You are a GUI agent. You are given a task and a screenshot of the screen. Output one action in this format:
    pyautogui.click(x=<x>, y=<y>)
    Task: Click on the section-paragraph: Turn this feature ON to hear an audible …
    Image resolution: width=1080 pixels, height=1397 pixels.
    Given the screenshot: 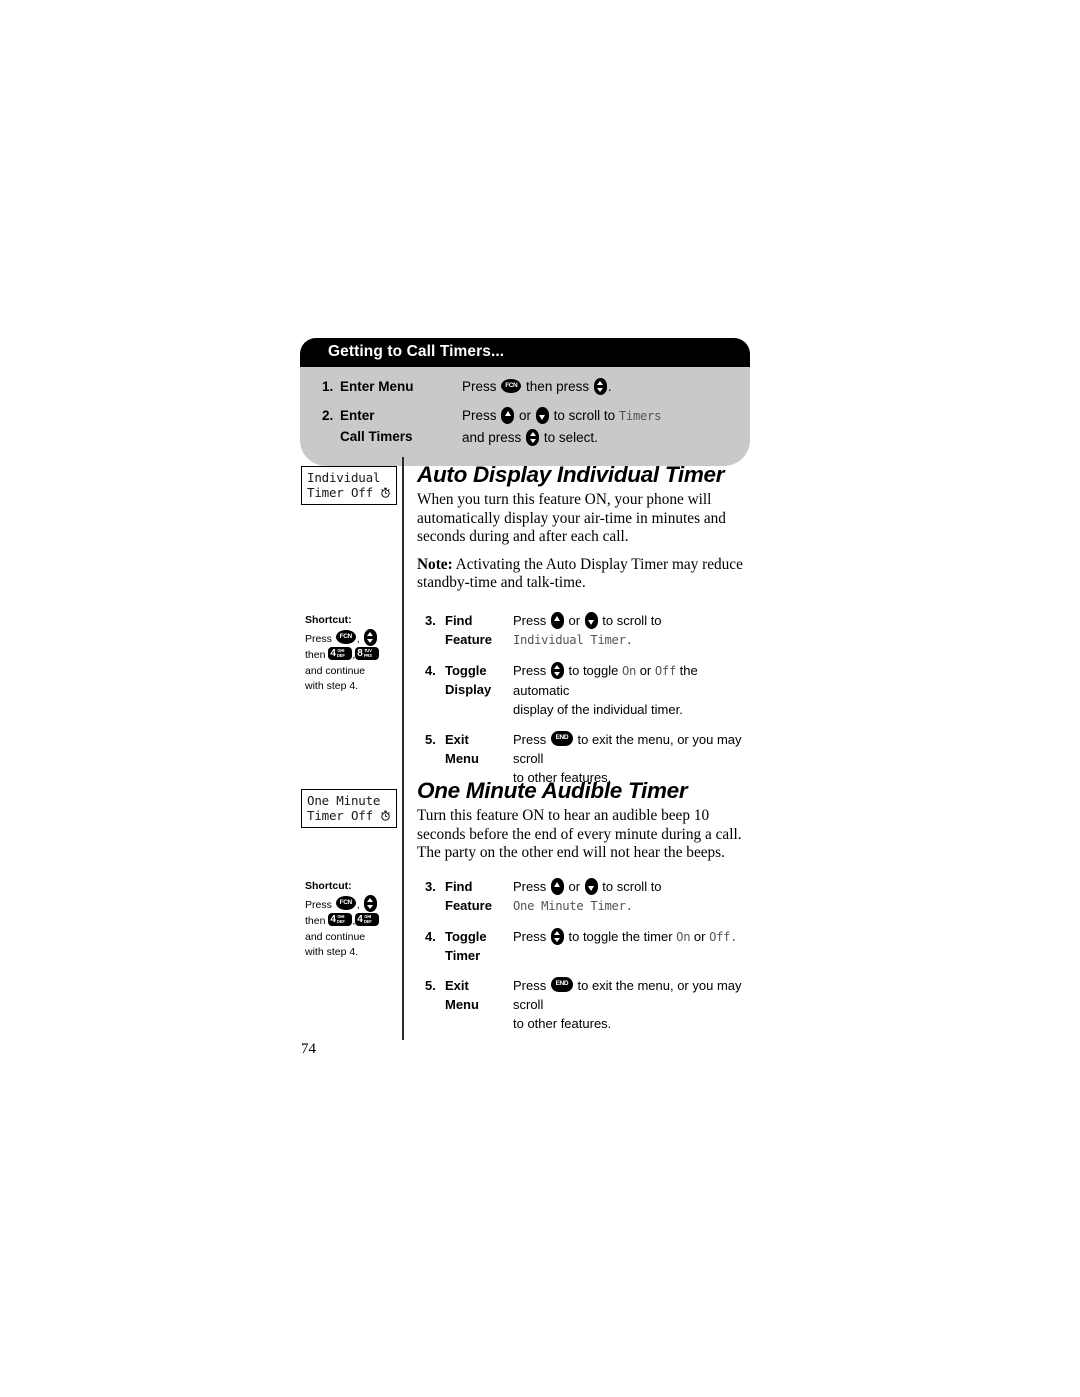 What is the action you would take?
    pyautogui.click(x=579, y=834)
    